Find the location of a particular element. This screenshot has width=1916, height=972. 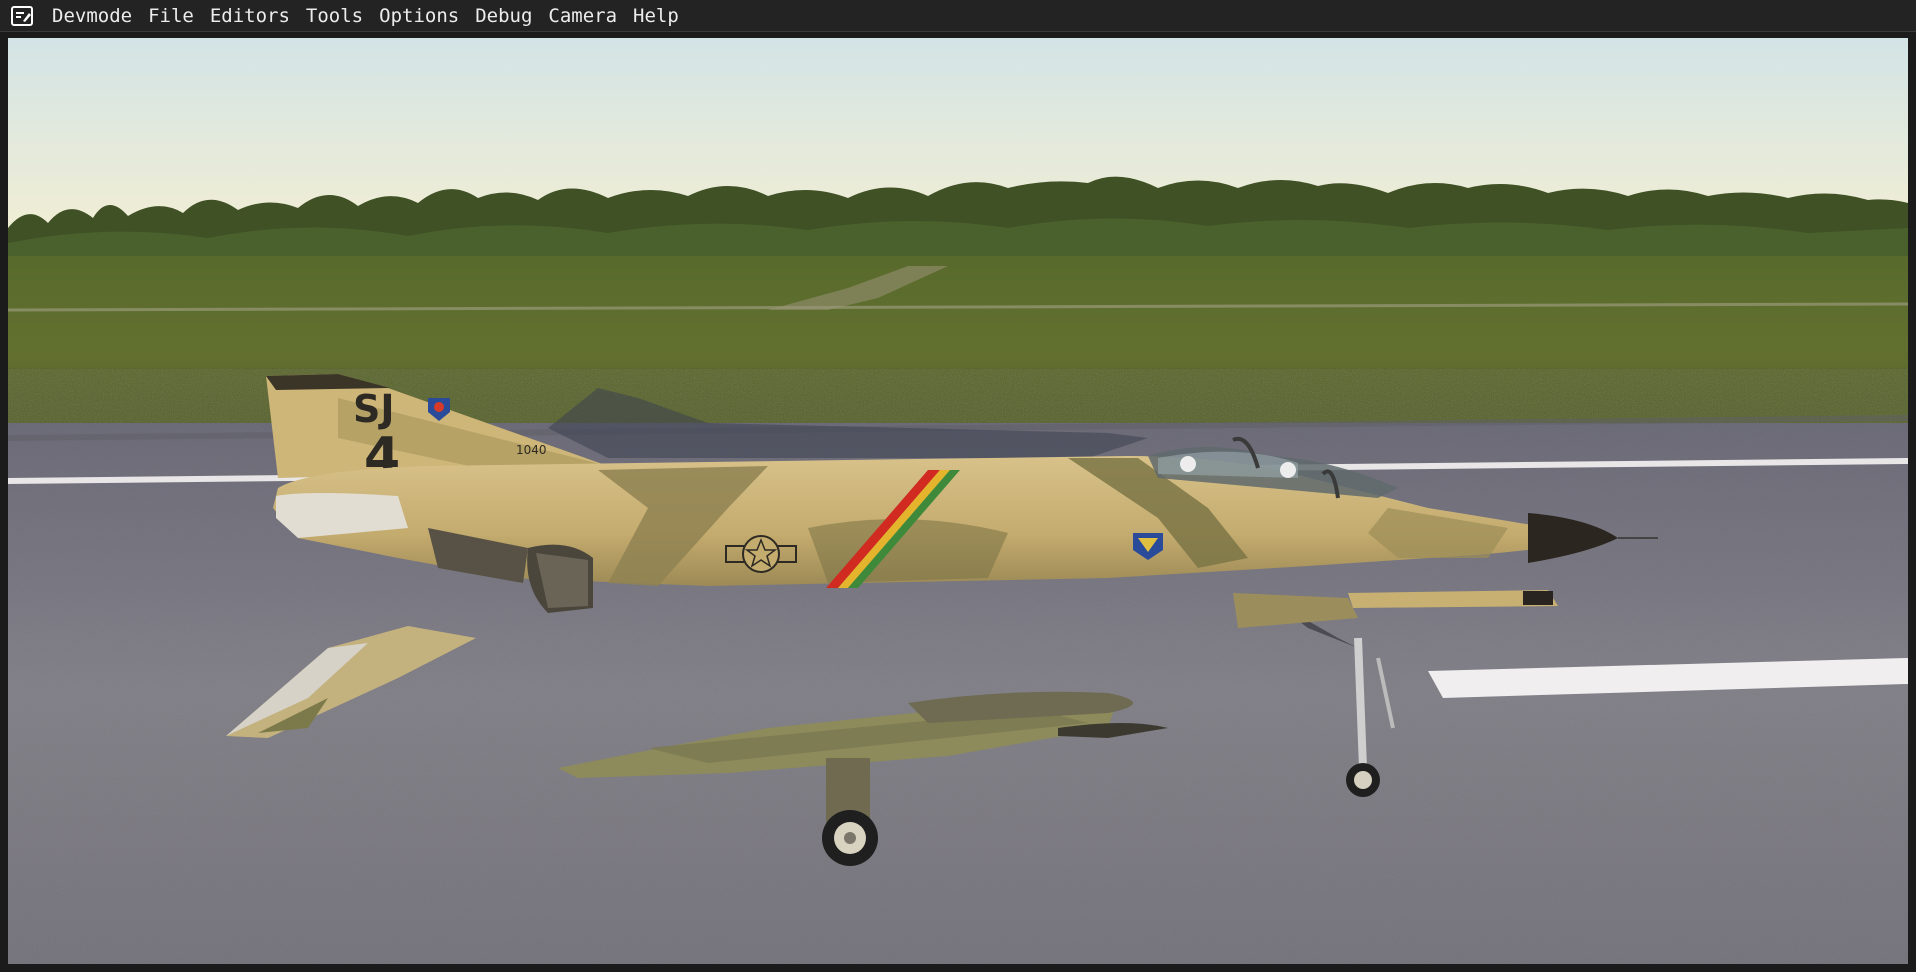

menu-camera: Camera is located at coordinates (582, 16).